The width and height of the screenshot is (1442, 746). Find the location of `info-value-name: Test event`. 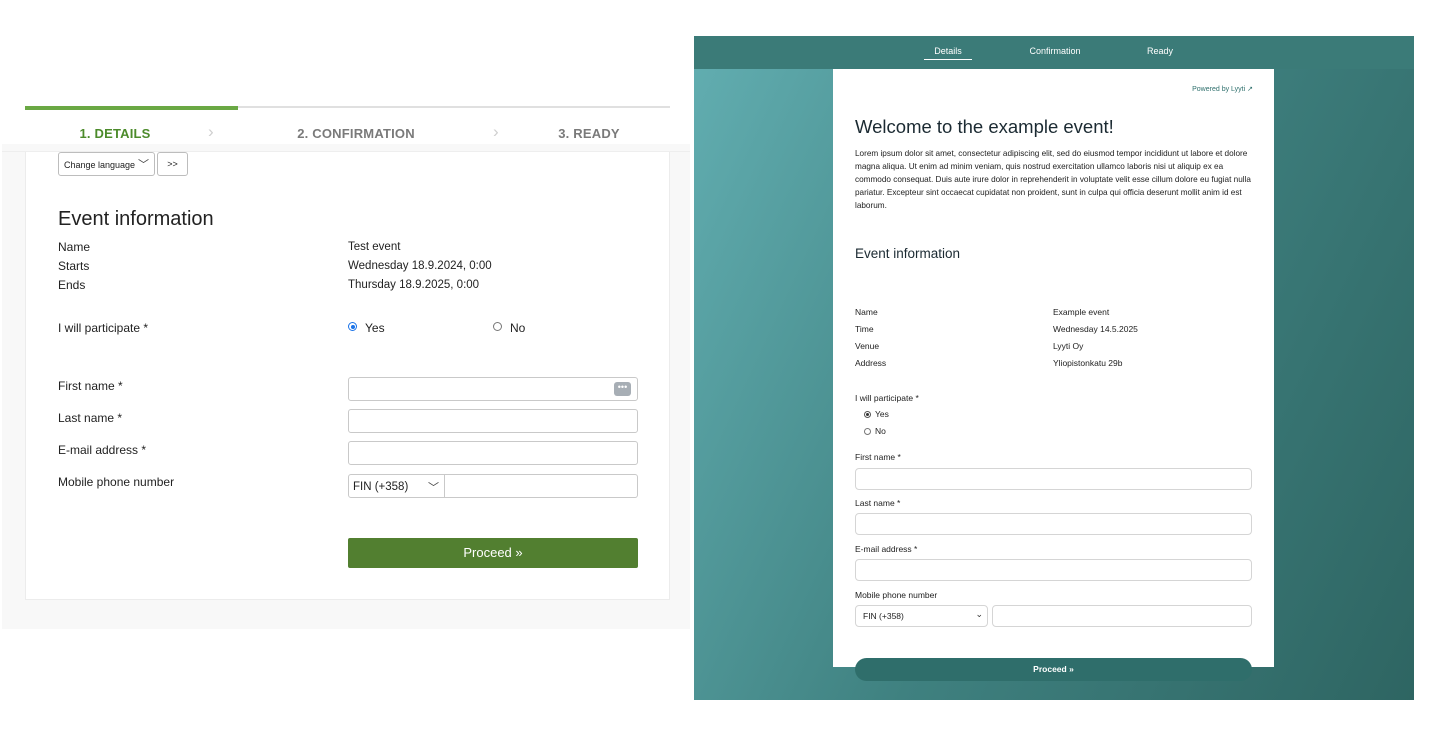

info-value-name: Test event is located at coordinates (374, 247).